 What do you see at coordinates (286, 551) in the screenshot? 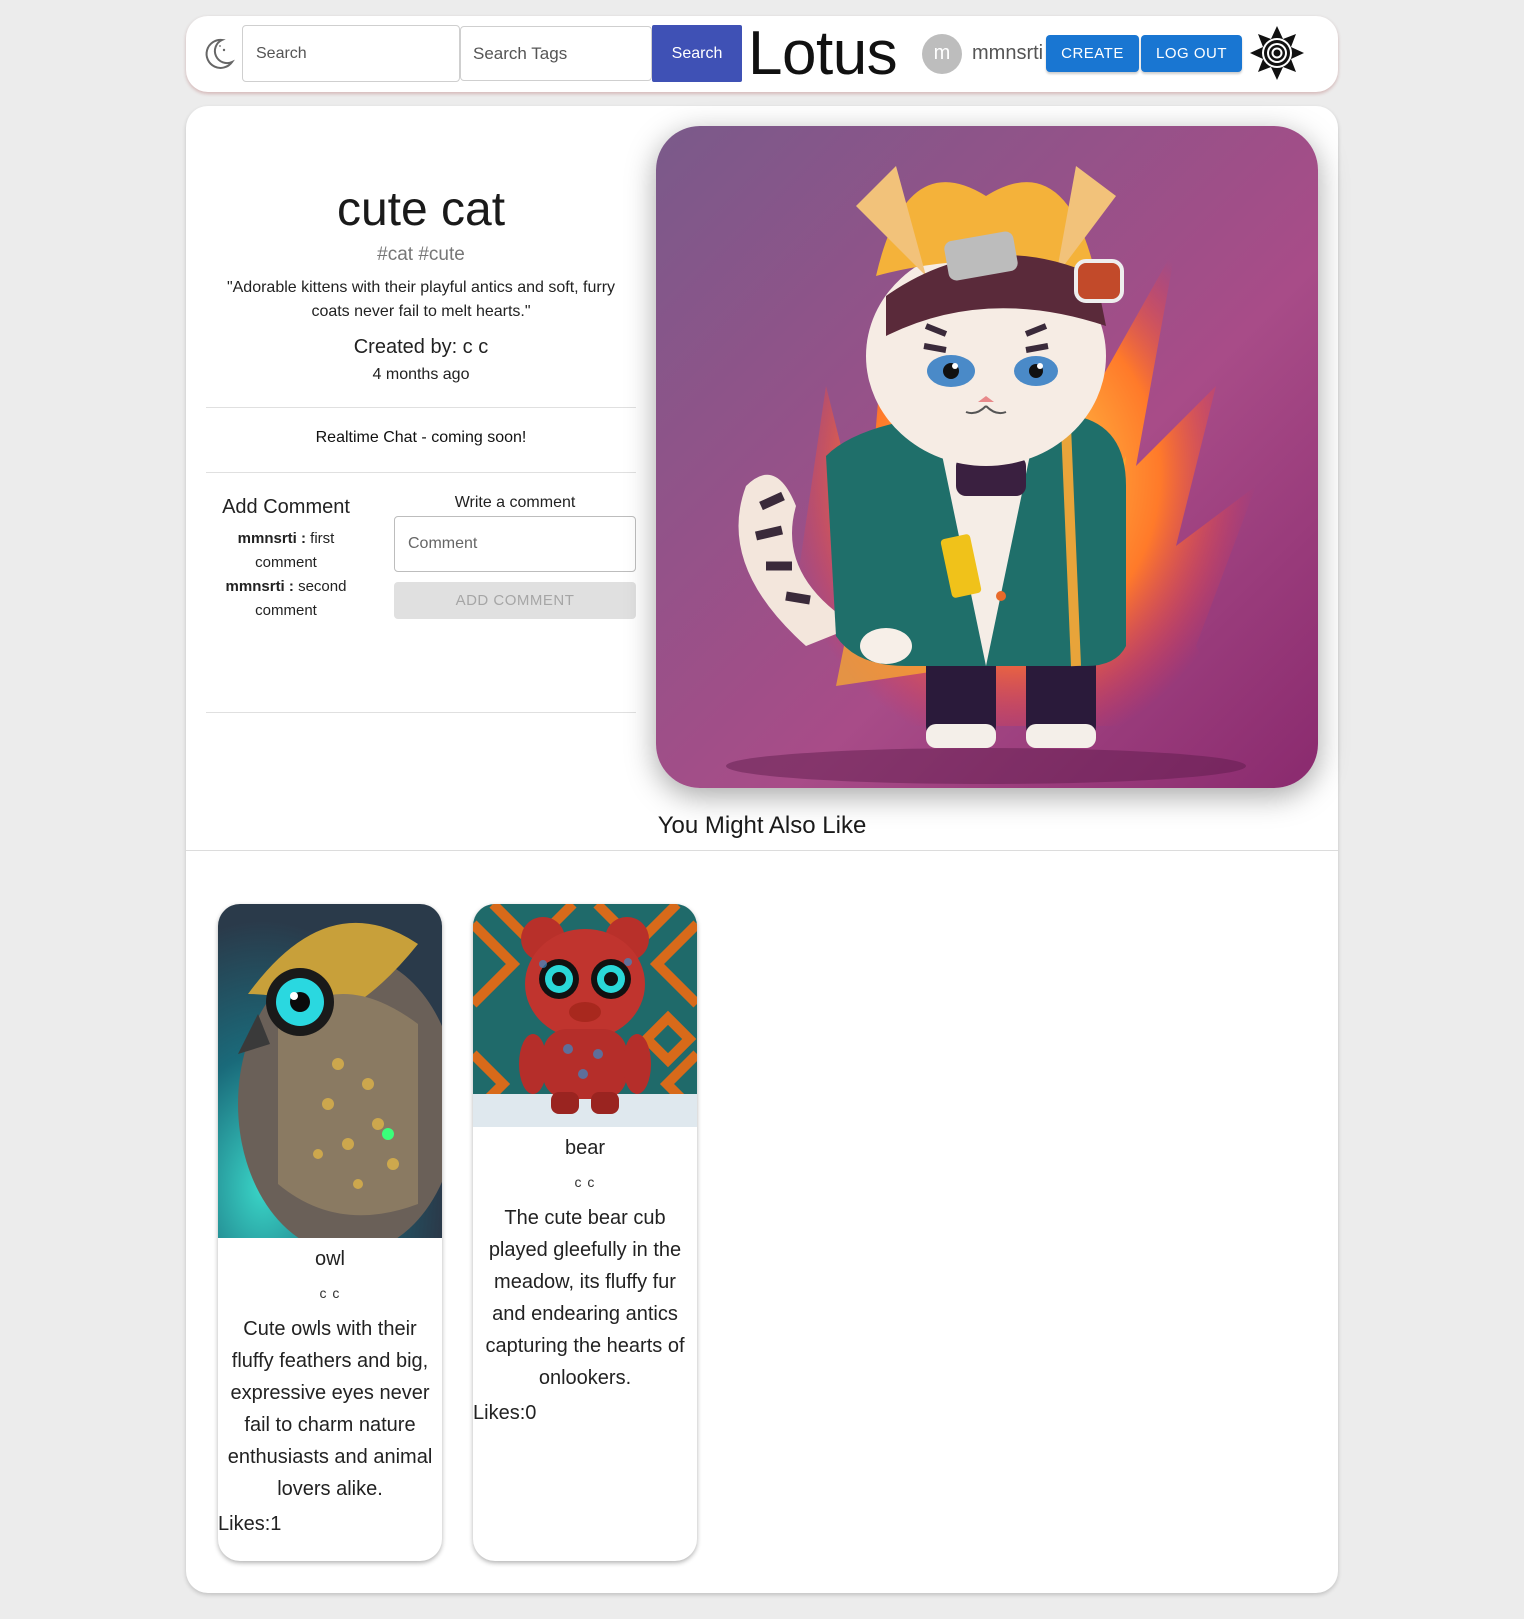
I see `comment-item: mmnsrti : first comment` at bounding box center [286, 551].